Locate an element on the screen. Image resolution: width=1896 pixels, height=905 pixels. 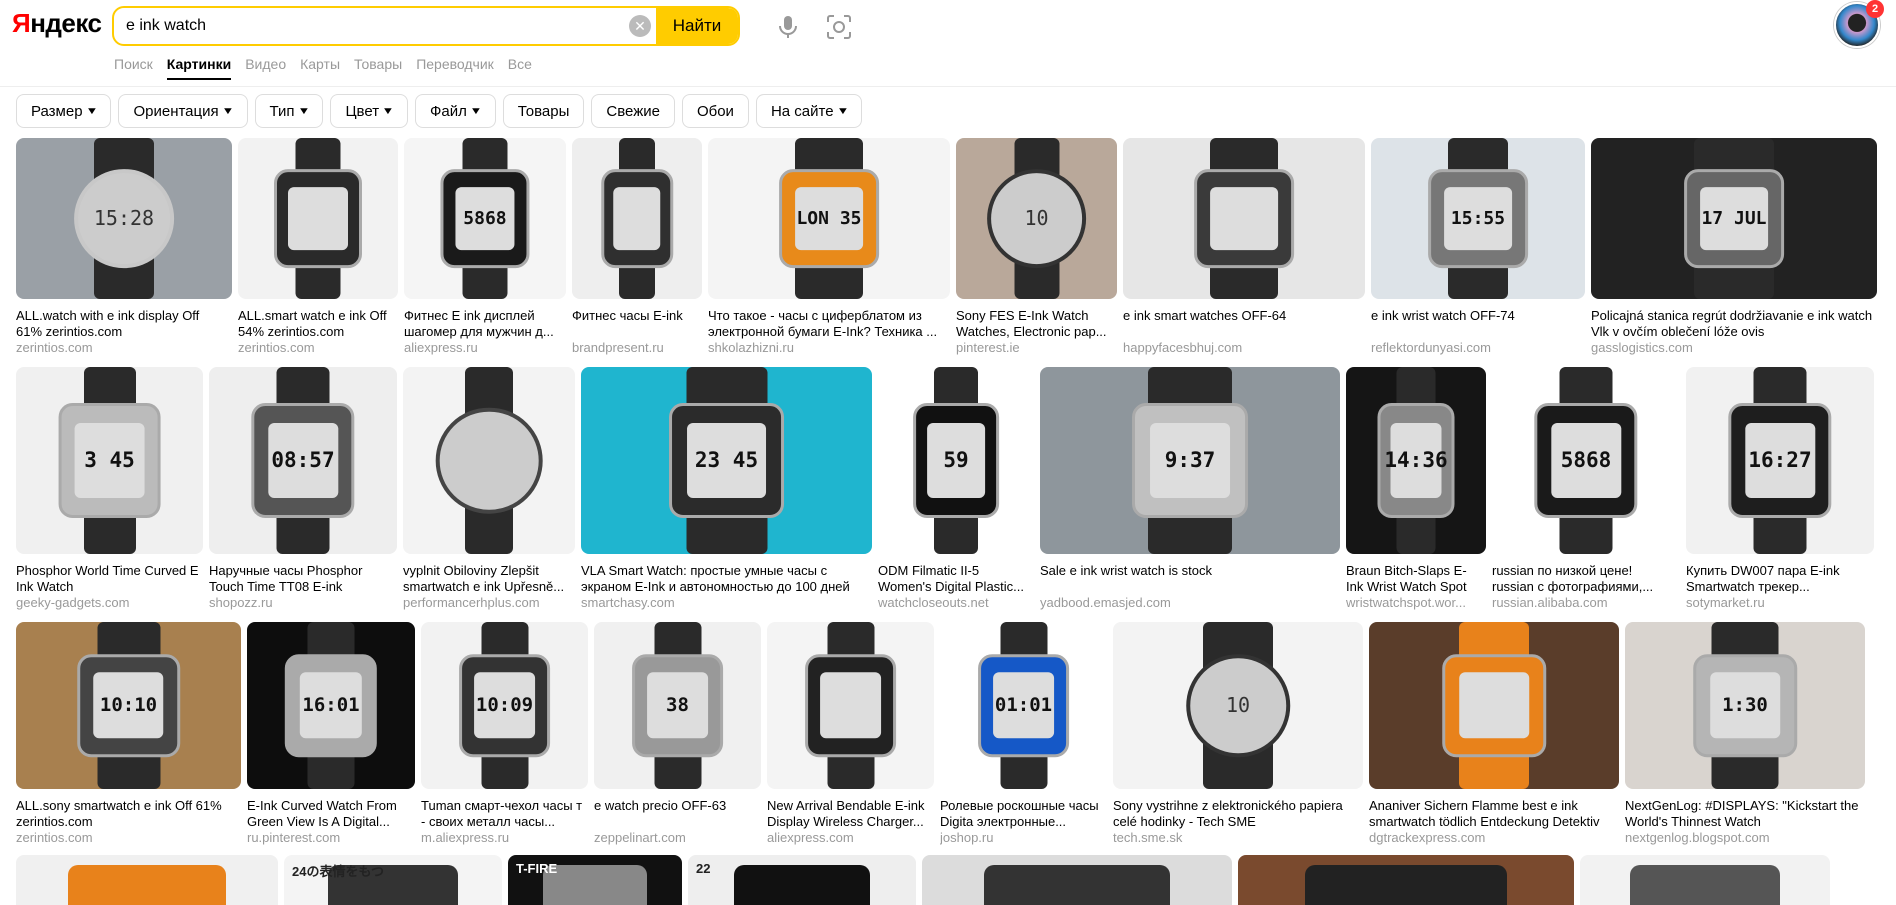
microphone-icon is located at coordinates (788, 27).